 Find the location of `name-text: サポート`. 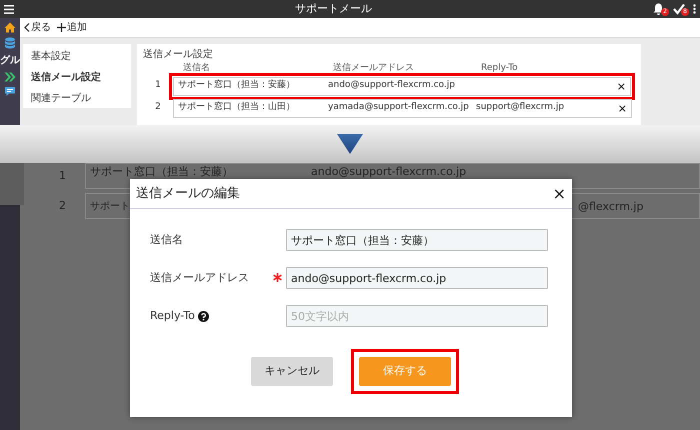

name-text: サポート is located at coordinates (110, 207).